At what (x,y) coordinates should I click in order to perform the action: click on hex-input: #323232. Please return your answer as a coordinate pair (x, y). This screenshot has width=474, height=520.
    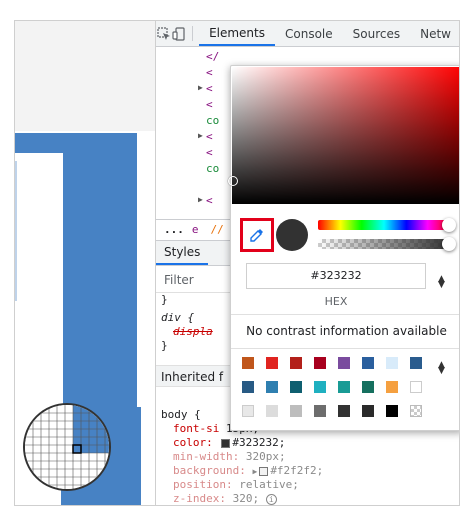
    Looking at the image, I should click on (336, 276).